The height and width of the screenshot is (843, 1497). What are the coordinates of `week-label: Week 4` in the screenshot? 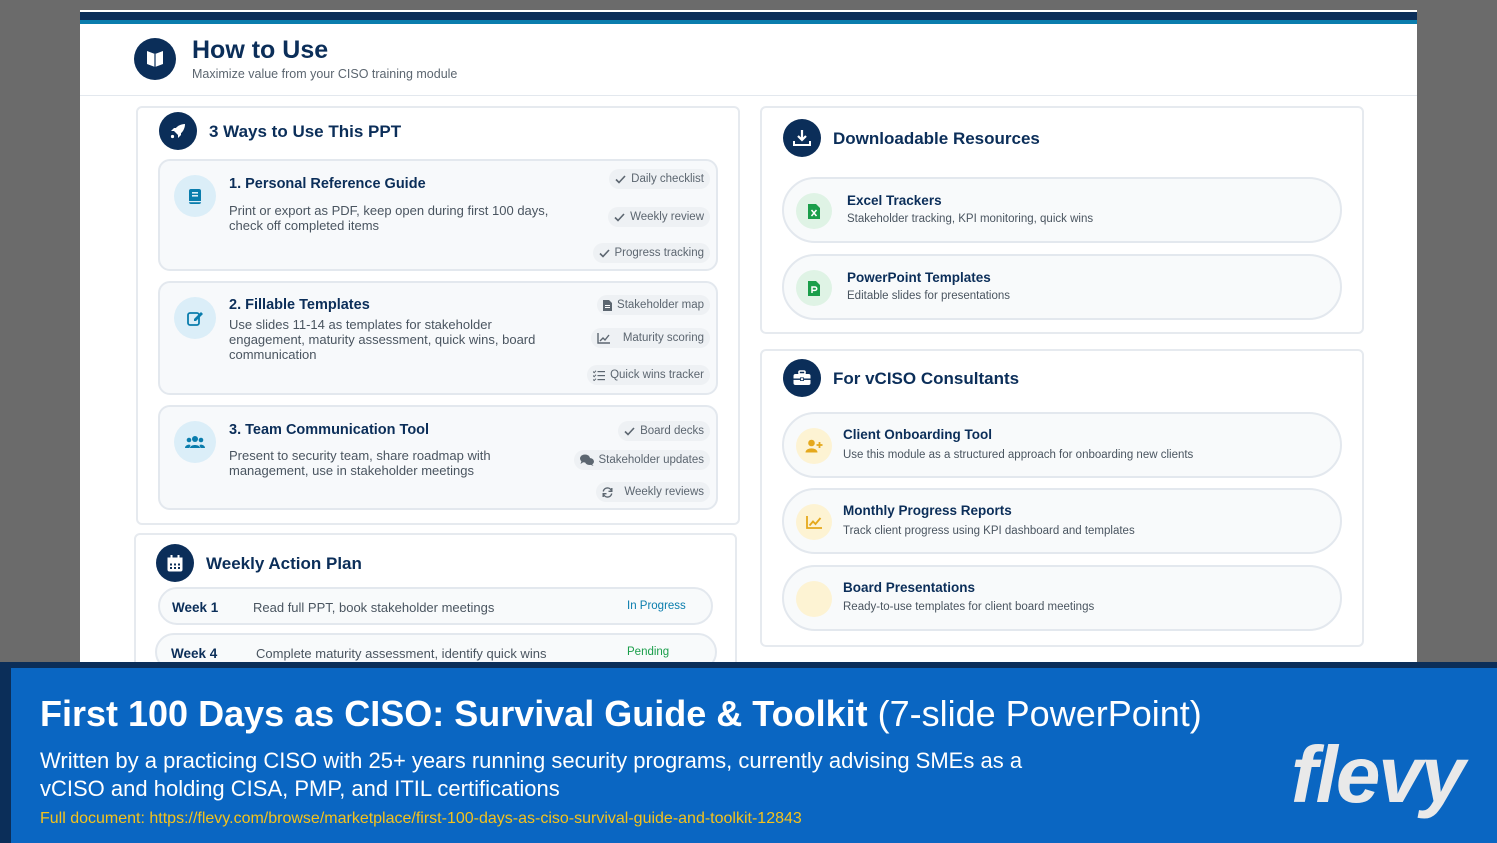 It's located at (194, 653).